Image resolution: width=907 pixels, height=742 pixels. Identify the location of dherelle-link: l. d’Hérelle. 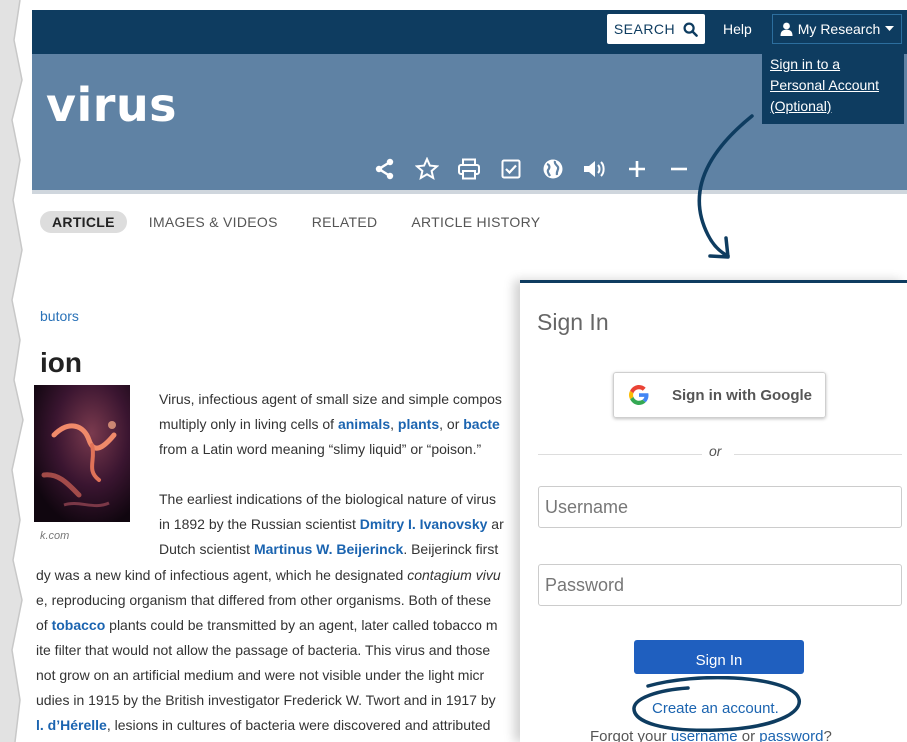
(71, 725).